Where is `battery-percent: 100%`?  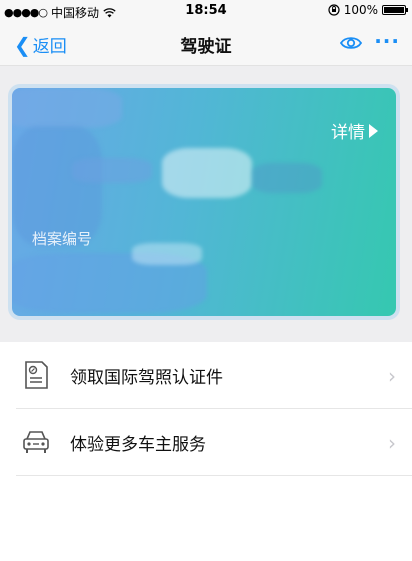
battery-percent: 100% is located at coordinates (360, 10).